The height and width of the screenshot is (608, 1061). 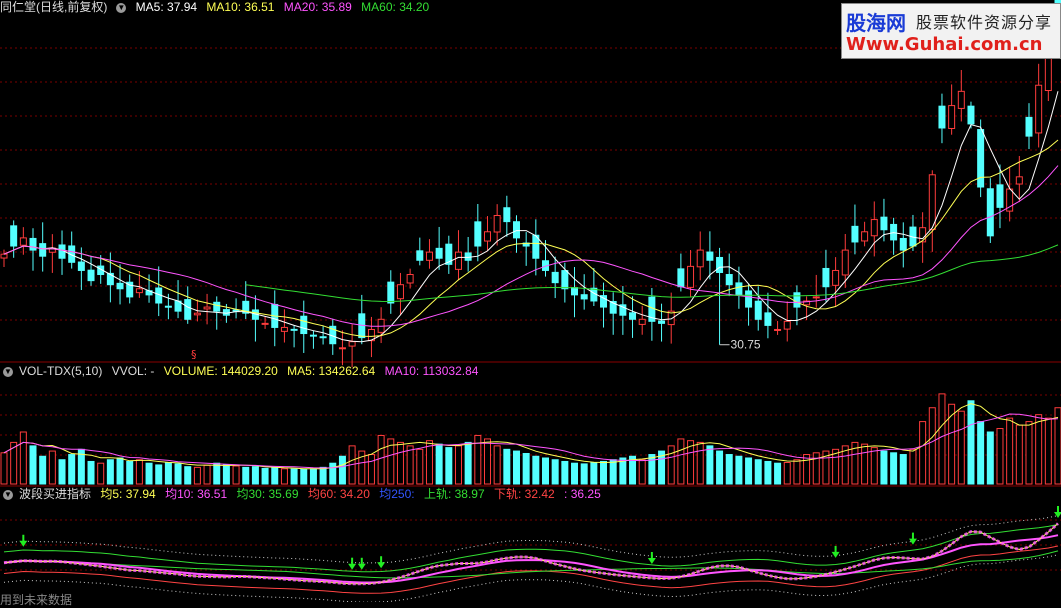 I want to click on price-ma5: MA5: 37.94, so click(x=166, y=7).